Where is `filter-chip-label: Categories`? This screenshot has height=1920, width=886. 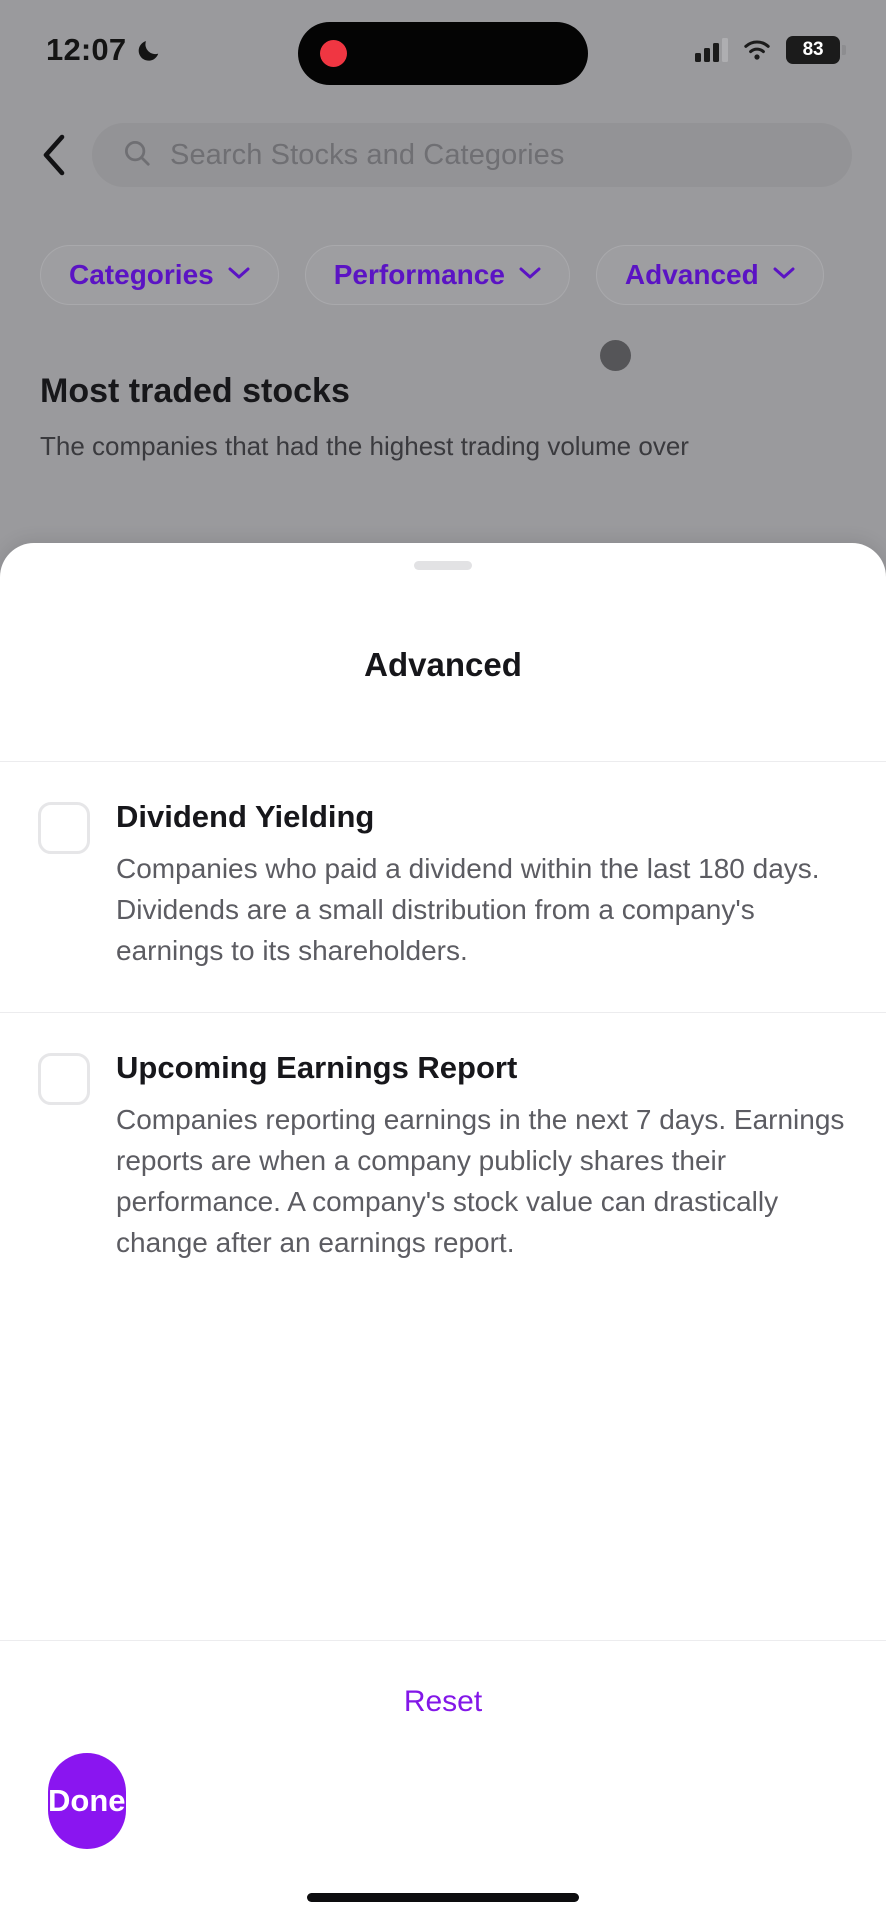 filter-chip-label: Categories is located at coordinates (141, 274).